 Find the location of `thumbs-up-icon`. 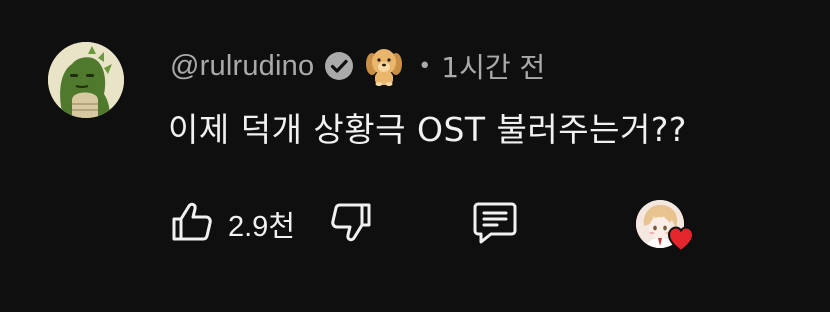

thumbs-up-icon is located at coordinates (192, 224).